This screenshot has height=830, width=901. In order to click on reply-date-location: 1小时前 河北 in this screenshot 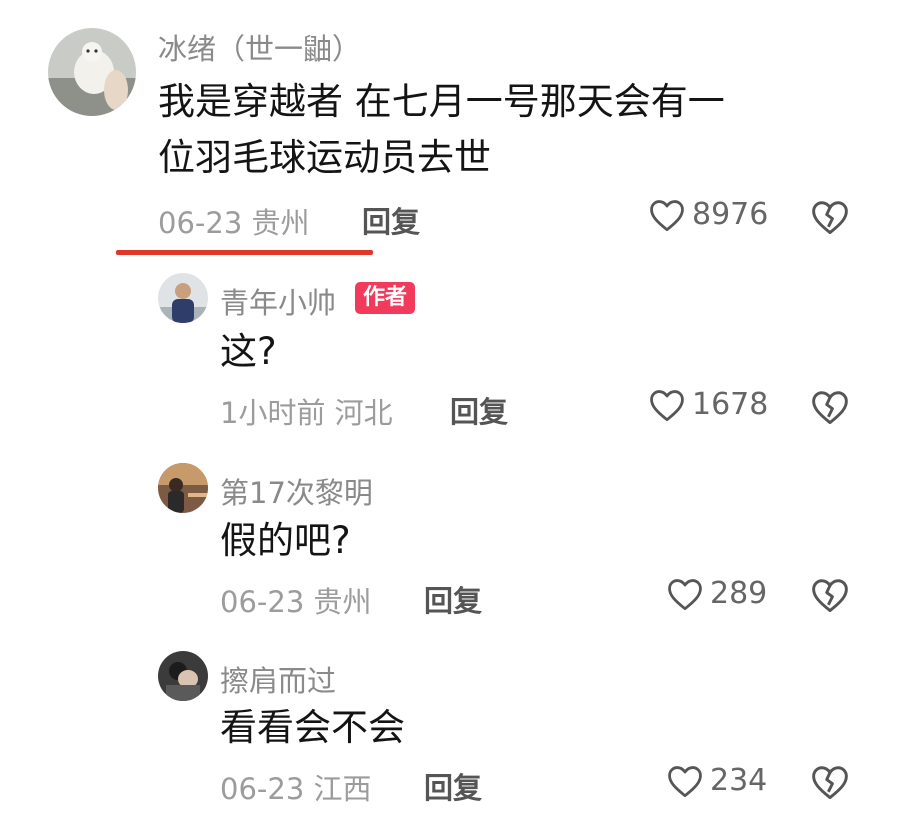, I will do `click(306, 413)`.